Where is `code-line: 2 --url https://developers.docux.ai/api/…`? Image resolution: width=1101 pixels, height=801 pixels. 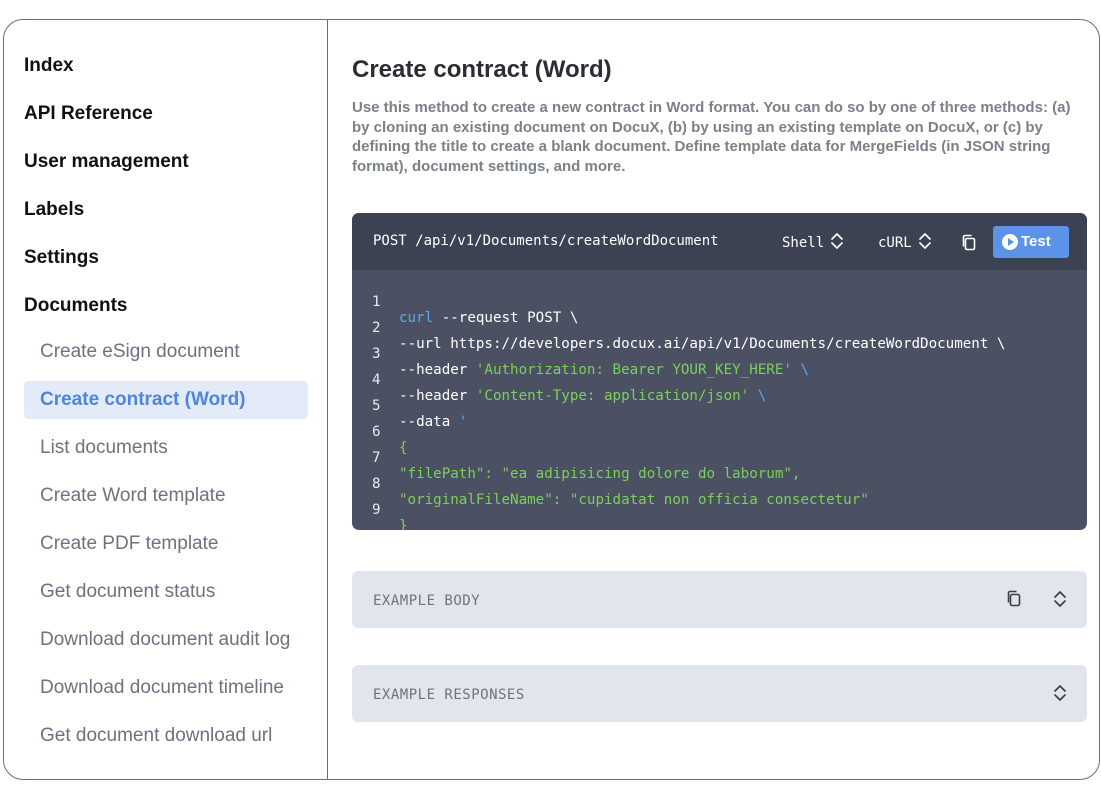
code-line: 2 --url https://developers.docux.ai/api/… is located at coordinates (678, 328).